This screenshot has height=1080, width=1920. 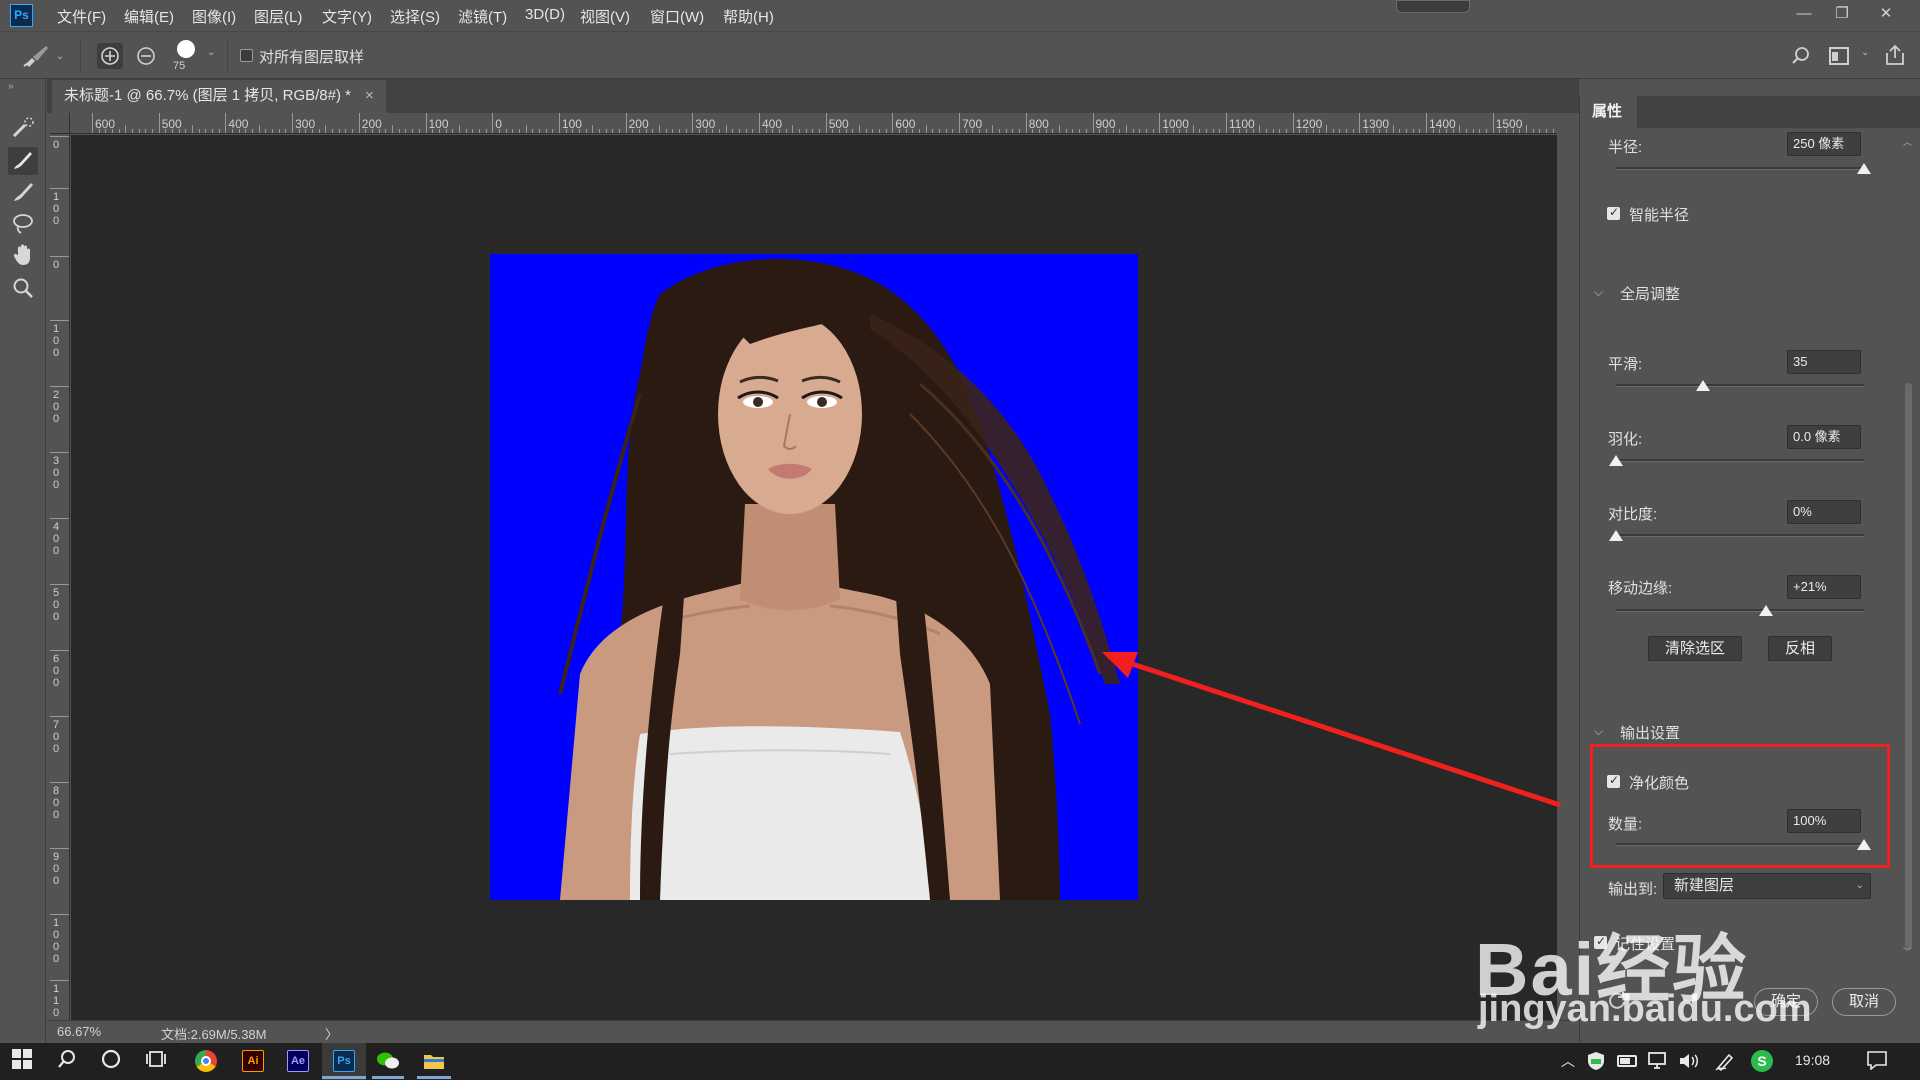 What do you see at coordinates (186, 49) in the screenshot?
I see `brush-size-preview` at bounding box center [186, 49].